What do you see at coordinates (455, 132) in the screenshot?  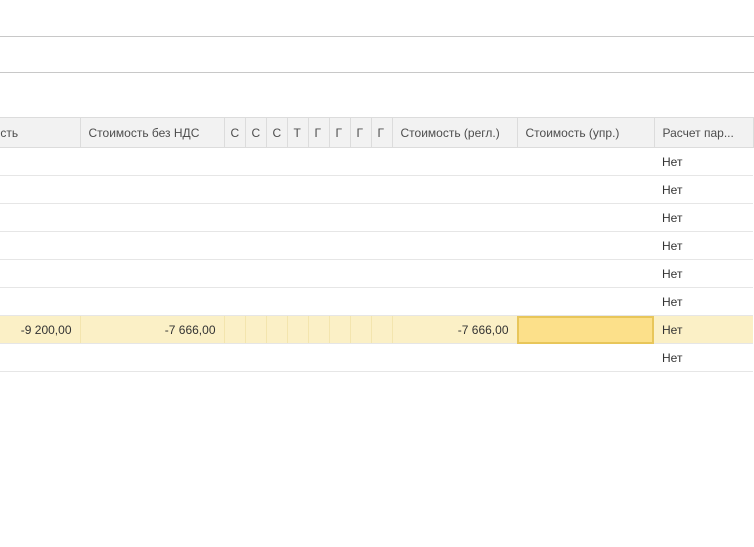 I see `column-header-stoimost-regl: Стоимость (регл.)` at bounding box center [455, 132].